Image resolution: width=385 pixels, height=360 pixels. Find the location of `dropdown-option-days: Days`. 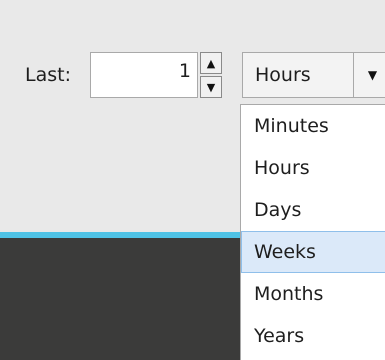

dropdown-option-days: Days is located at coordinates (313, 210).